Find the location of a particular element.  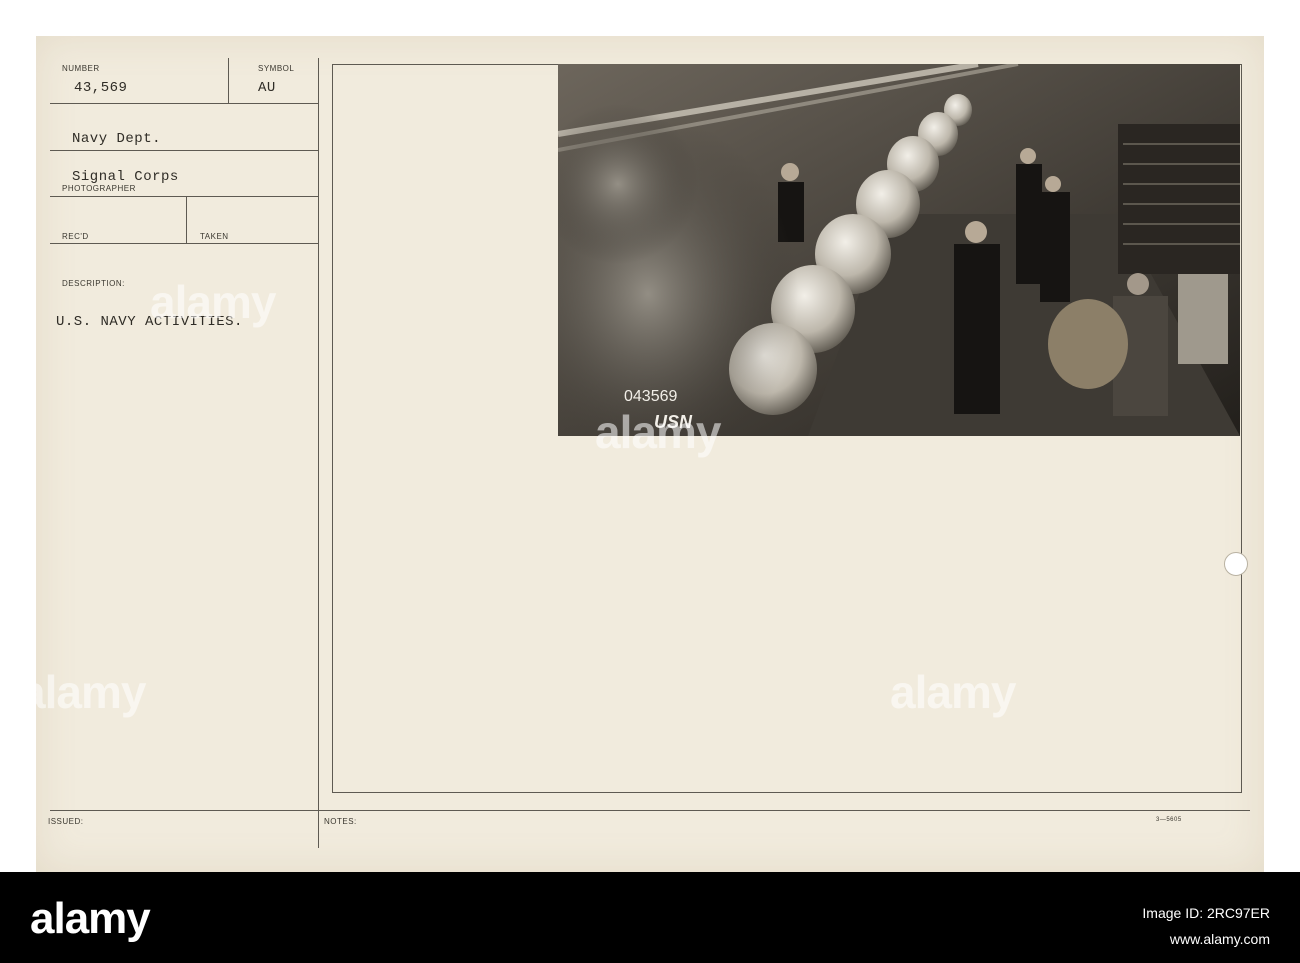

recd-label: REC'D is located at coordinates (75, 236).